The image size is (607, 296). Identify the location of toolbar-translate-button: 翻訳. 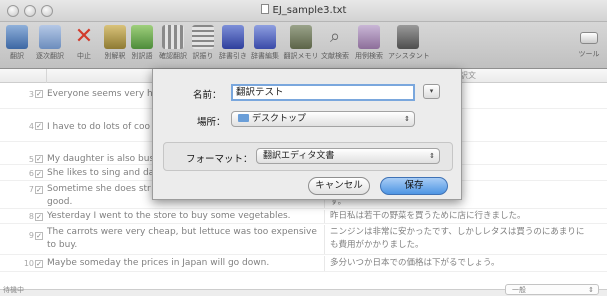
(17, 42).